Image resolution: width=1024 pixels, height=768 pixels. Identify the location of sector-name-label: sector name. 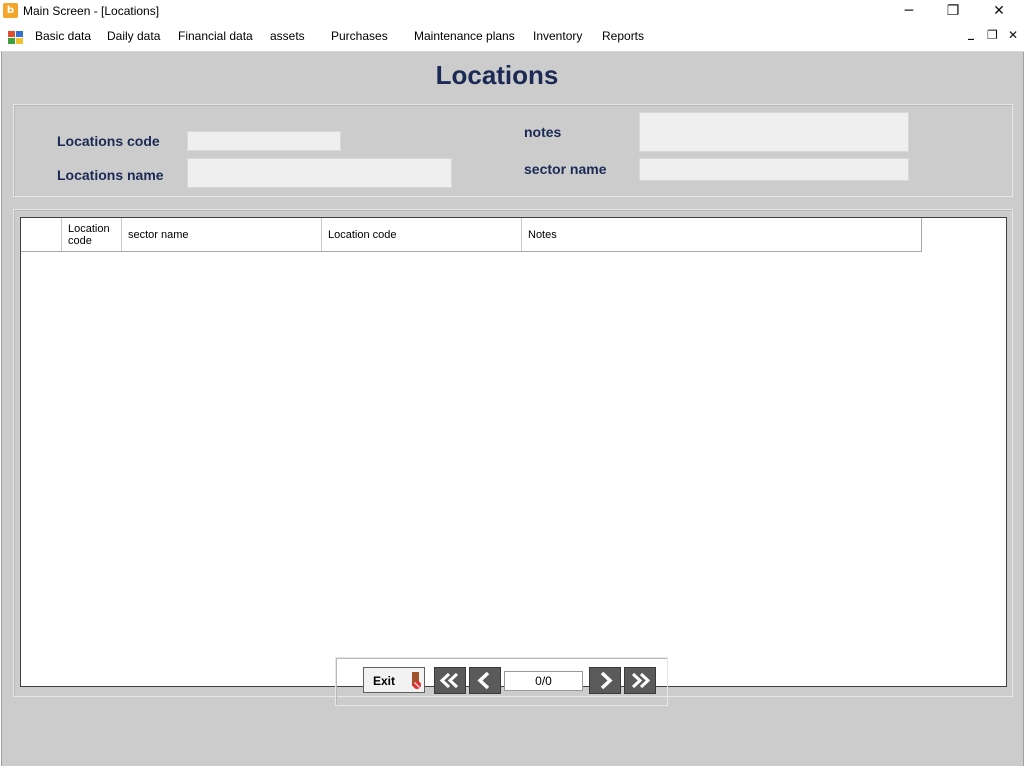
(565, 169).